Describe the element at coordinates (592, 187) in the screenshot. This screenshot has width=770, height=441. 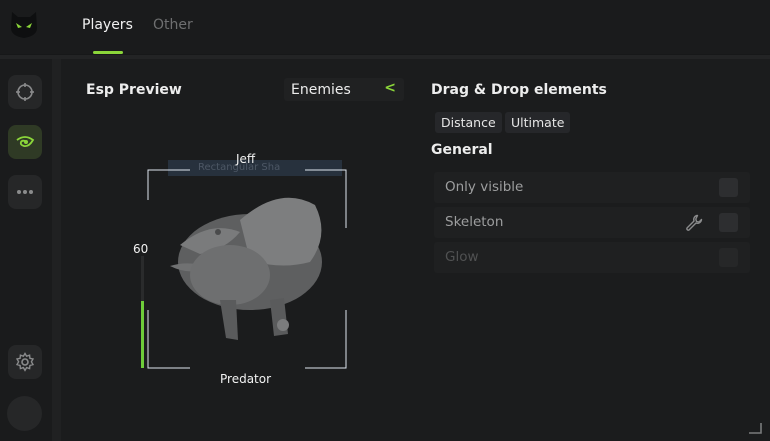
I see `option-only-visible: Only visible` at that location.